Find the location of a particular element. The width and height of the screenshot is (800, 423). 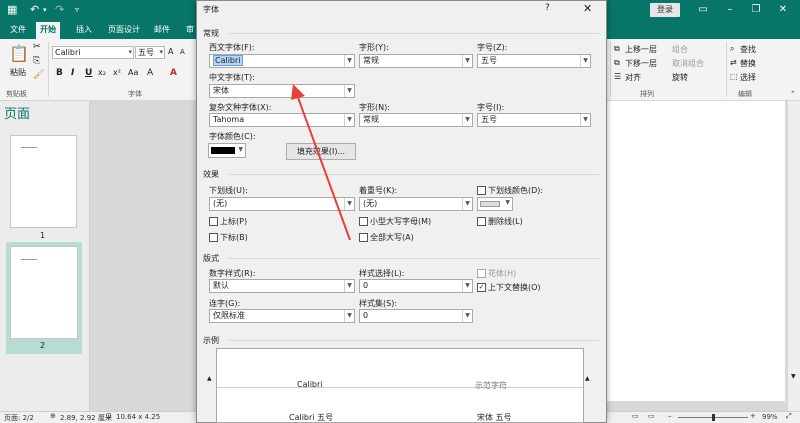

align-button: 对齐 is located at coordinates (633, 77).